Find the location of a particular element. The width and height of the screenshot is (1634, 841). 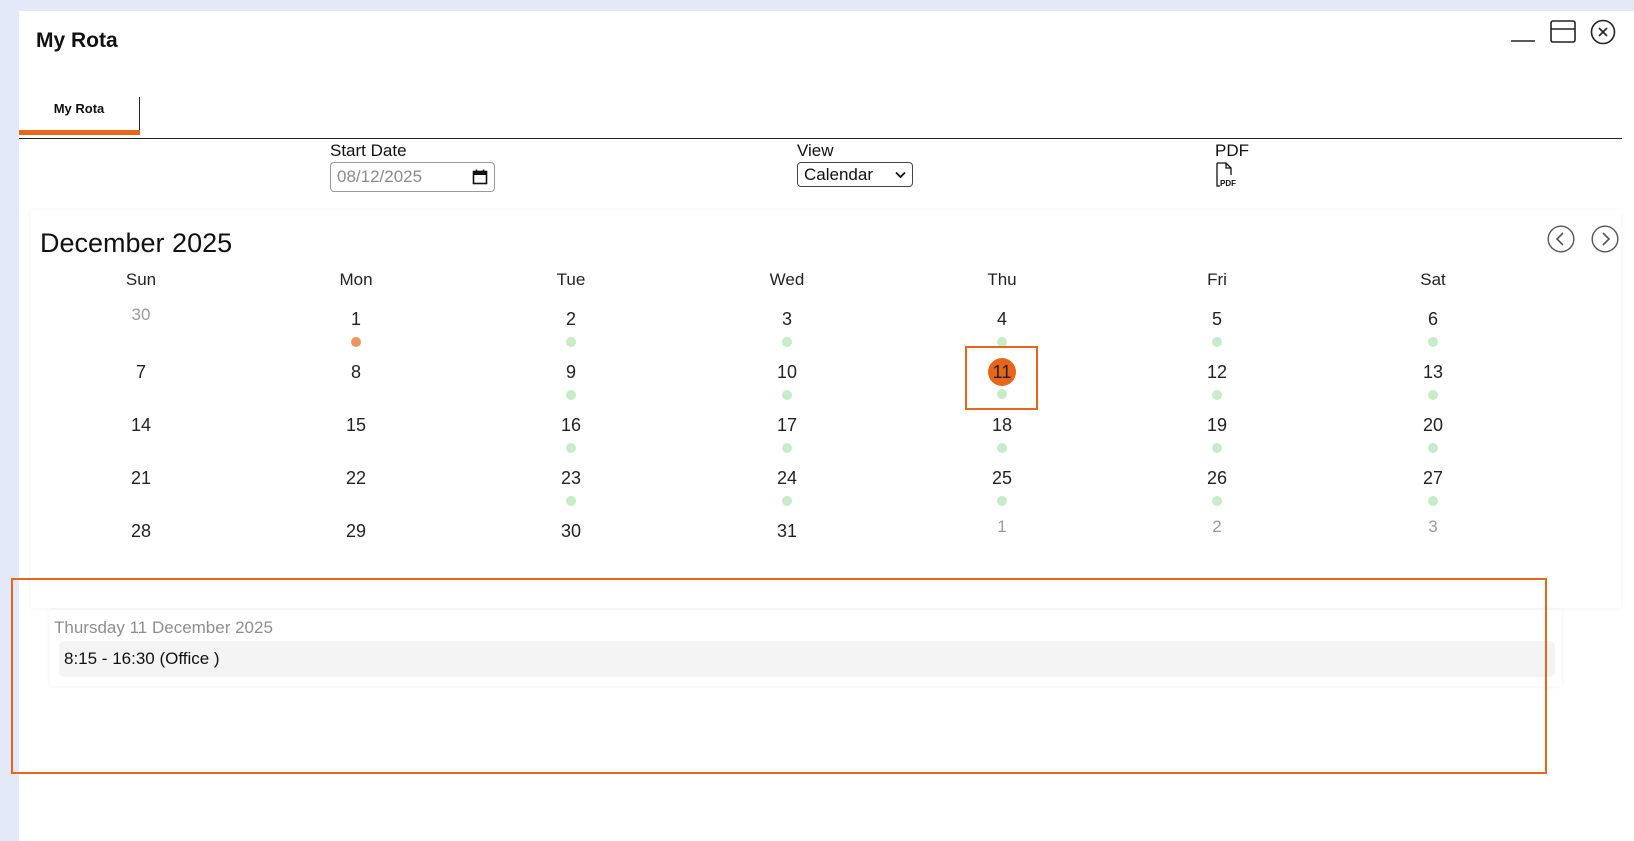

tab-my-rota: My Rota is located at coordinates (79, 116).